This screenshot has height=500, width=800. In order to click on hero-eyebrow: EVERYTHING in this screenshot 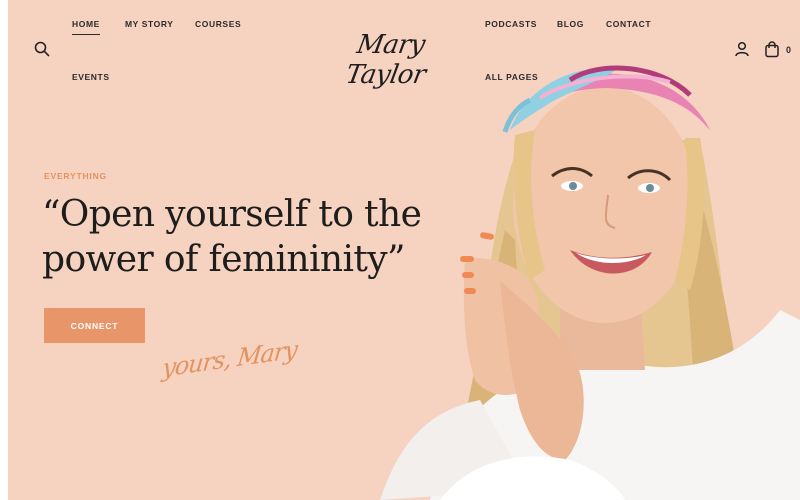, I will do `click(75, 176)`.